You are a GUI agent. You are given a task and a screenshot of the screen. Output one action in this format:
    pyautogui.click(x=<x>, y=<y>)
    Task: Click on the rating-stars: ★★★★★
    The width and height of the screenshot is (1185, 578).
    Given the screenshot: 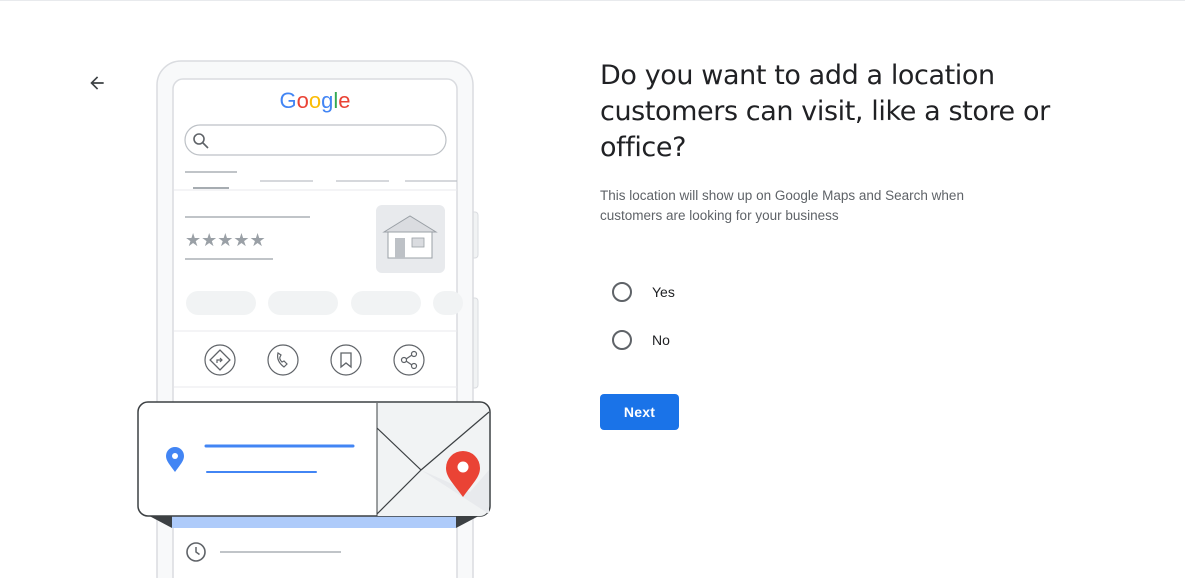 What is the action you would take?
    pyautogui.click(x=225, y=240)
    